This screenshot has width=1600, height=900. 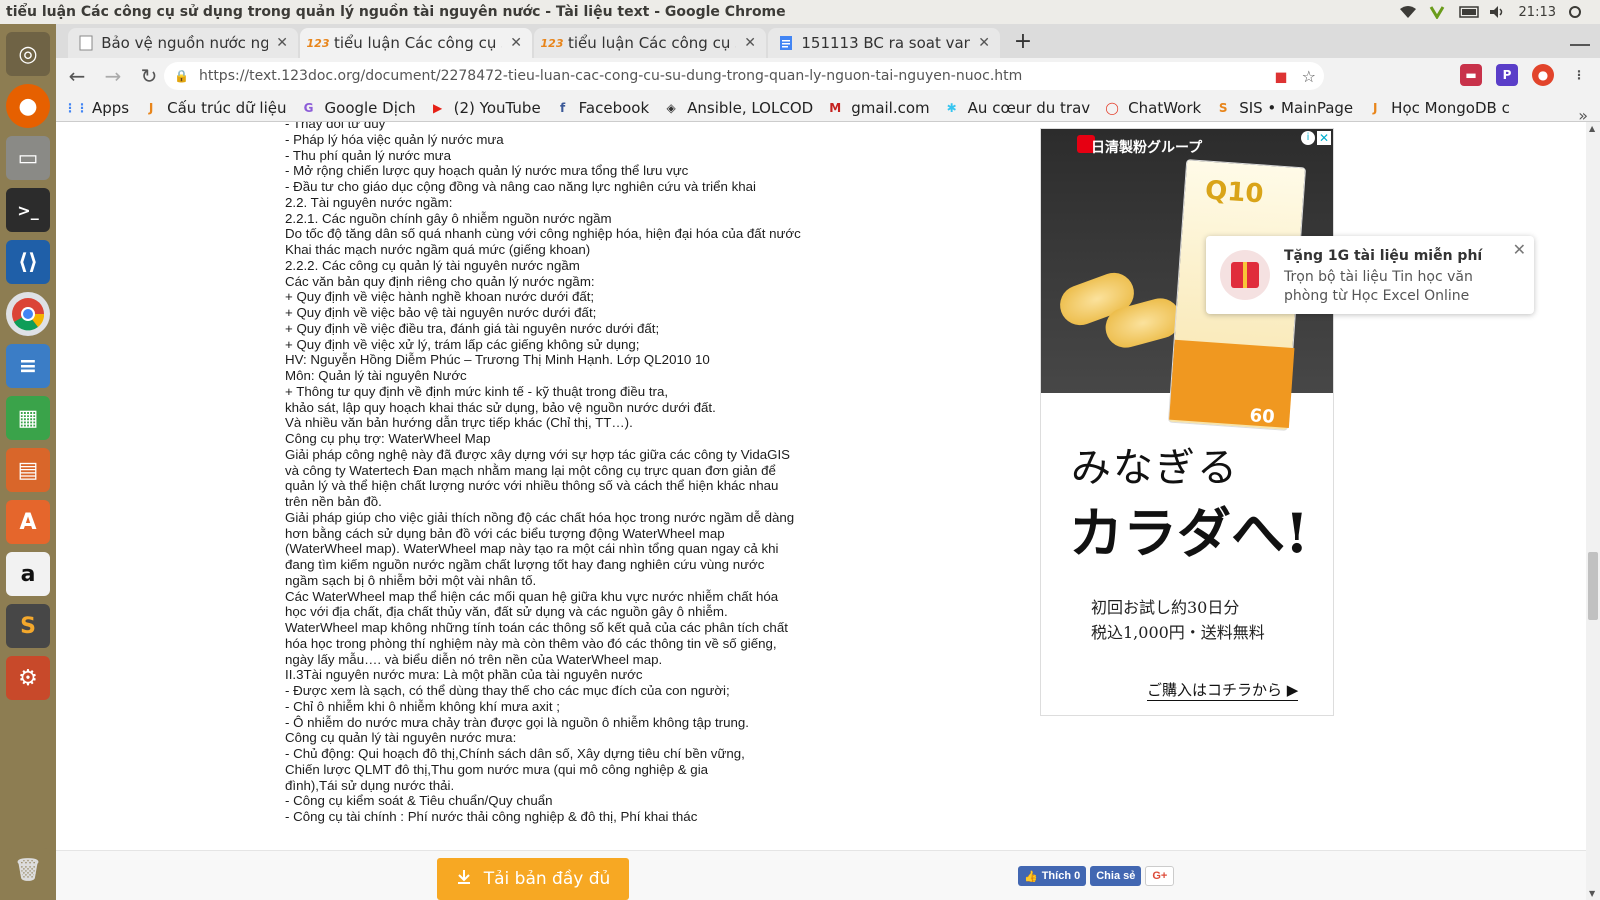 I want to click on bookmark-item: J Cấu trúc dữ liệu, so click(x=215, y=108).